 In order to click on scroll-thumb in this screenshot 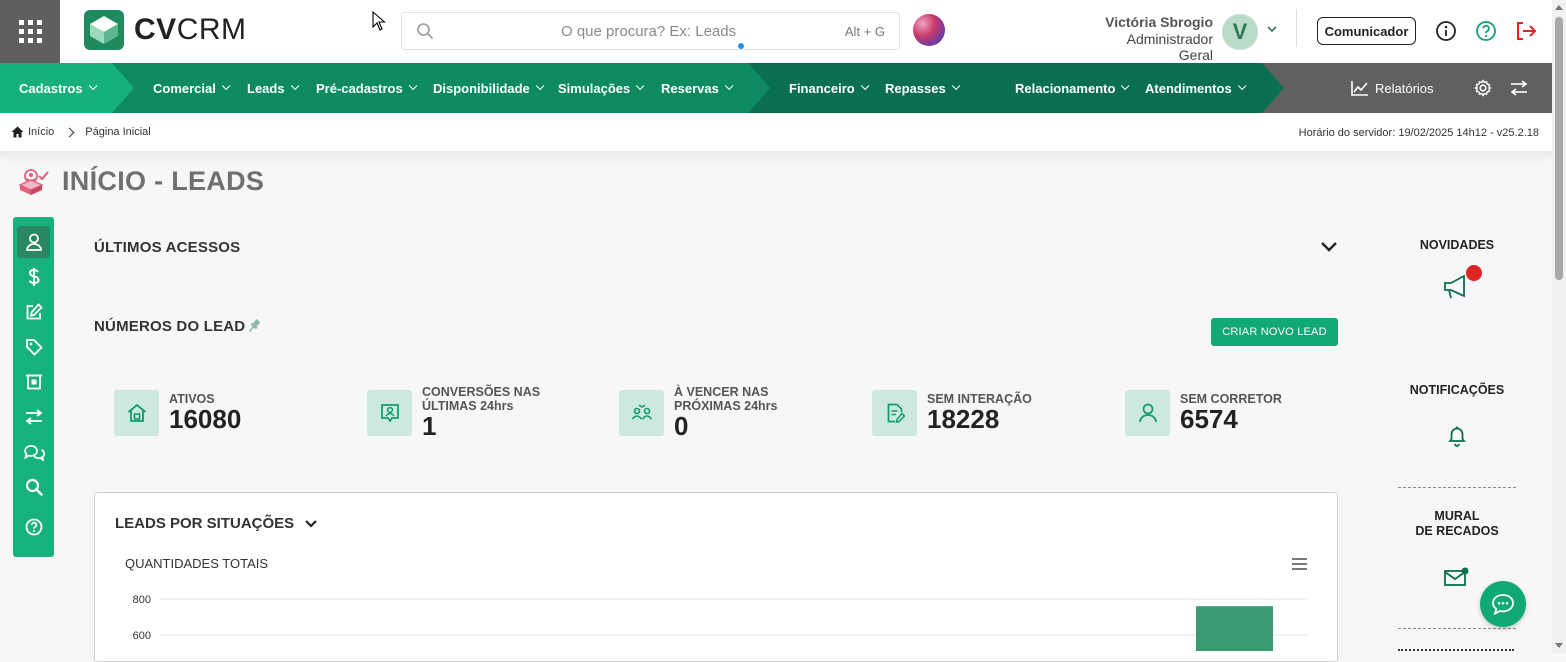, I will do `click(1559, 148)`.